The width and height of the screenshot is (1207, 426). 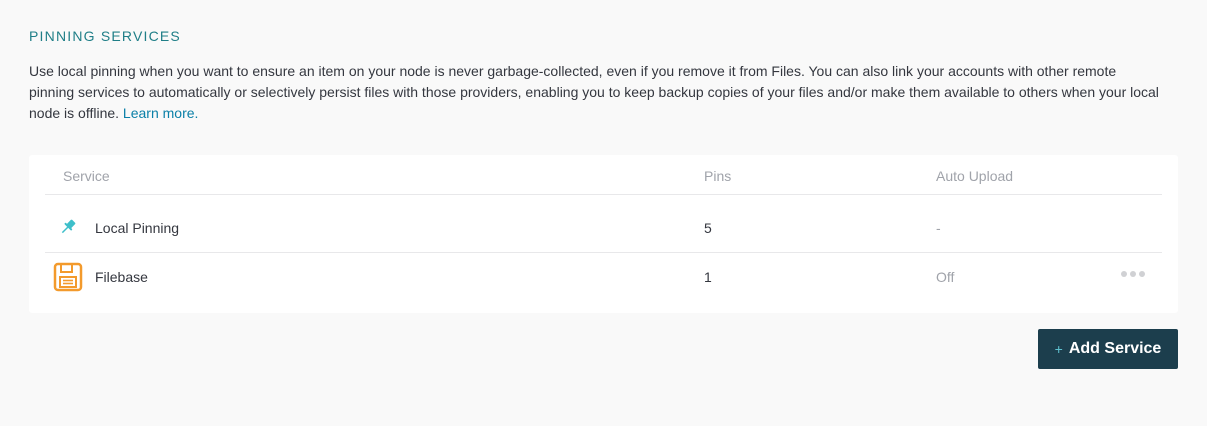 I want to click on auto-upload-status: -, so click(x=938, y=228).